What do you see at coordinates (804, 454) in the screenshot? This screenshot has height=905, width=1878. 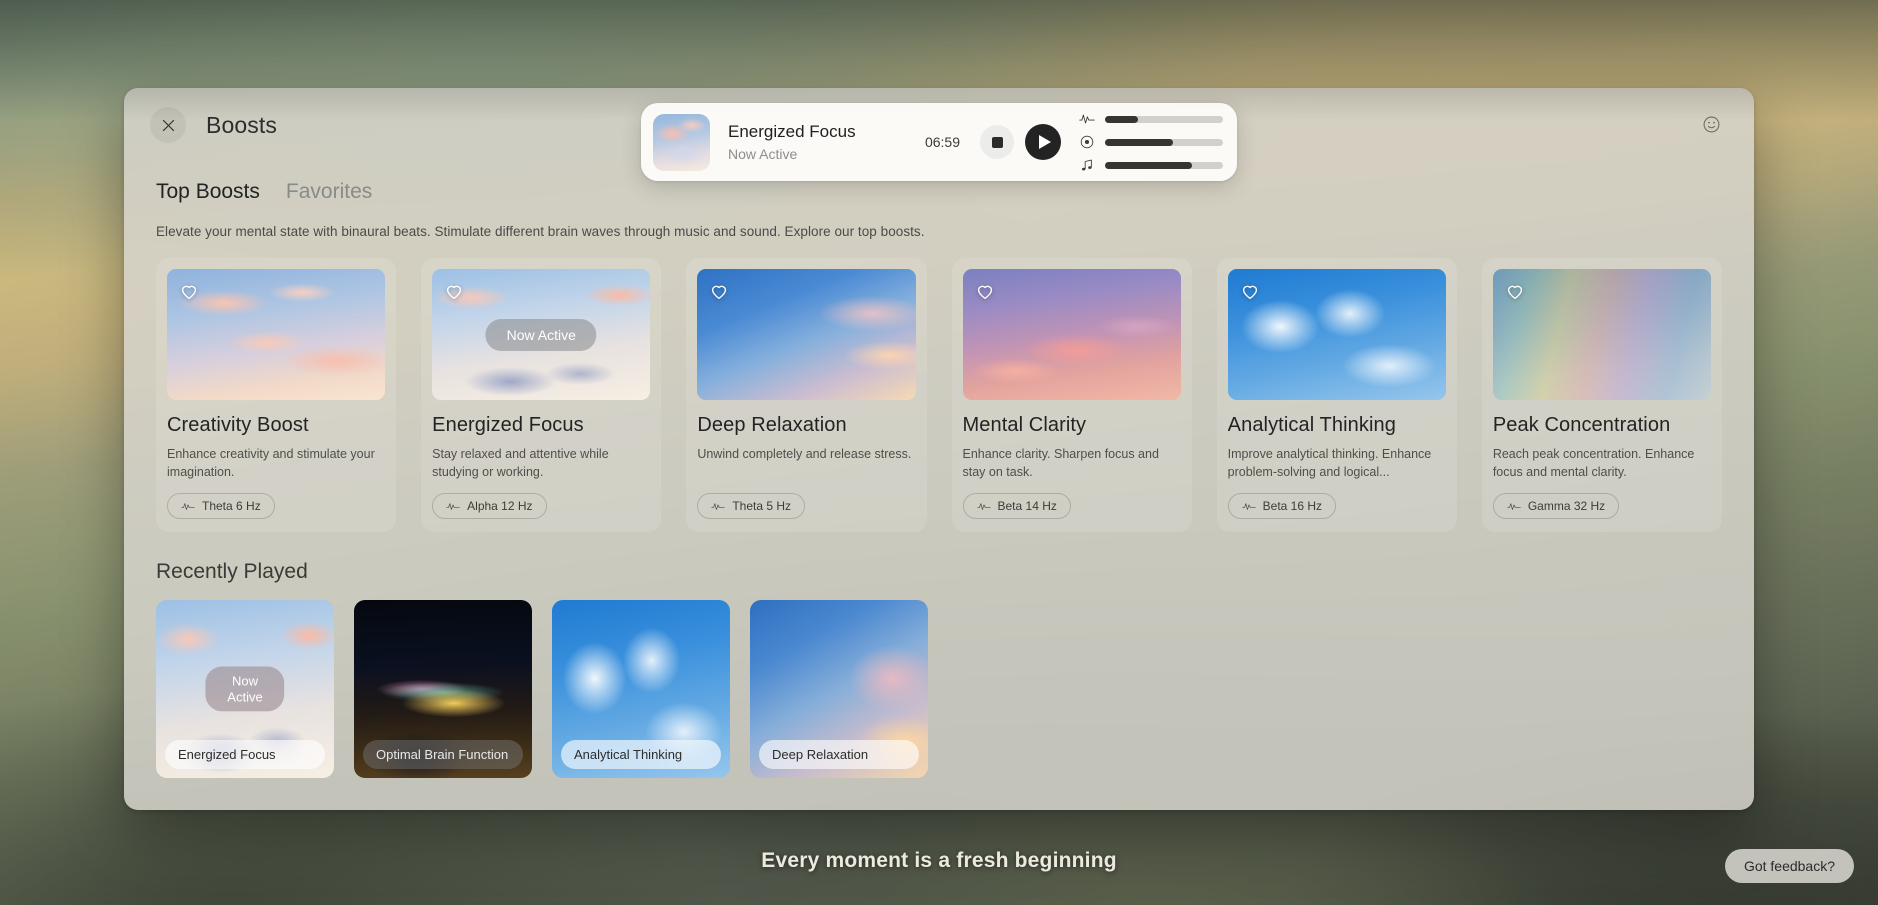 I see `boost-description: Unwind completely and release stress.` at bounding box center [804, 454].